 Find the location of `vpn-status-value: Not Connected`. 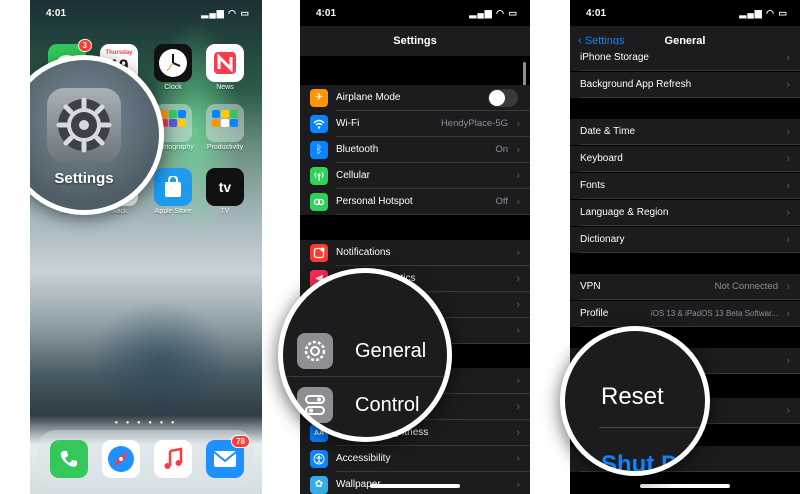

vpn-status-value: Not Connected is located at coordinates (746, 286).